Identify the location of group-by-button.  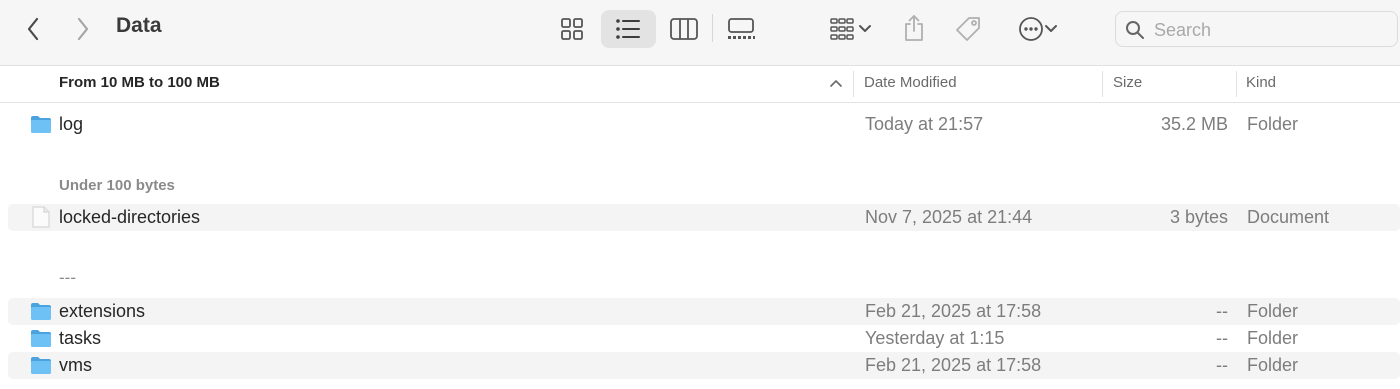
(850, 29).